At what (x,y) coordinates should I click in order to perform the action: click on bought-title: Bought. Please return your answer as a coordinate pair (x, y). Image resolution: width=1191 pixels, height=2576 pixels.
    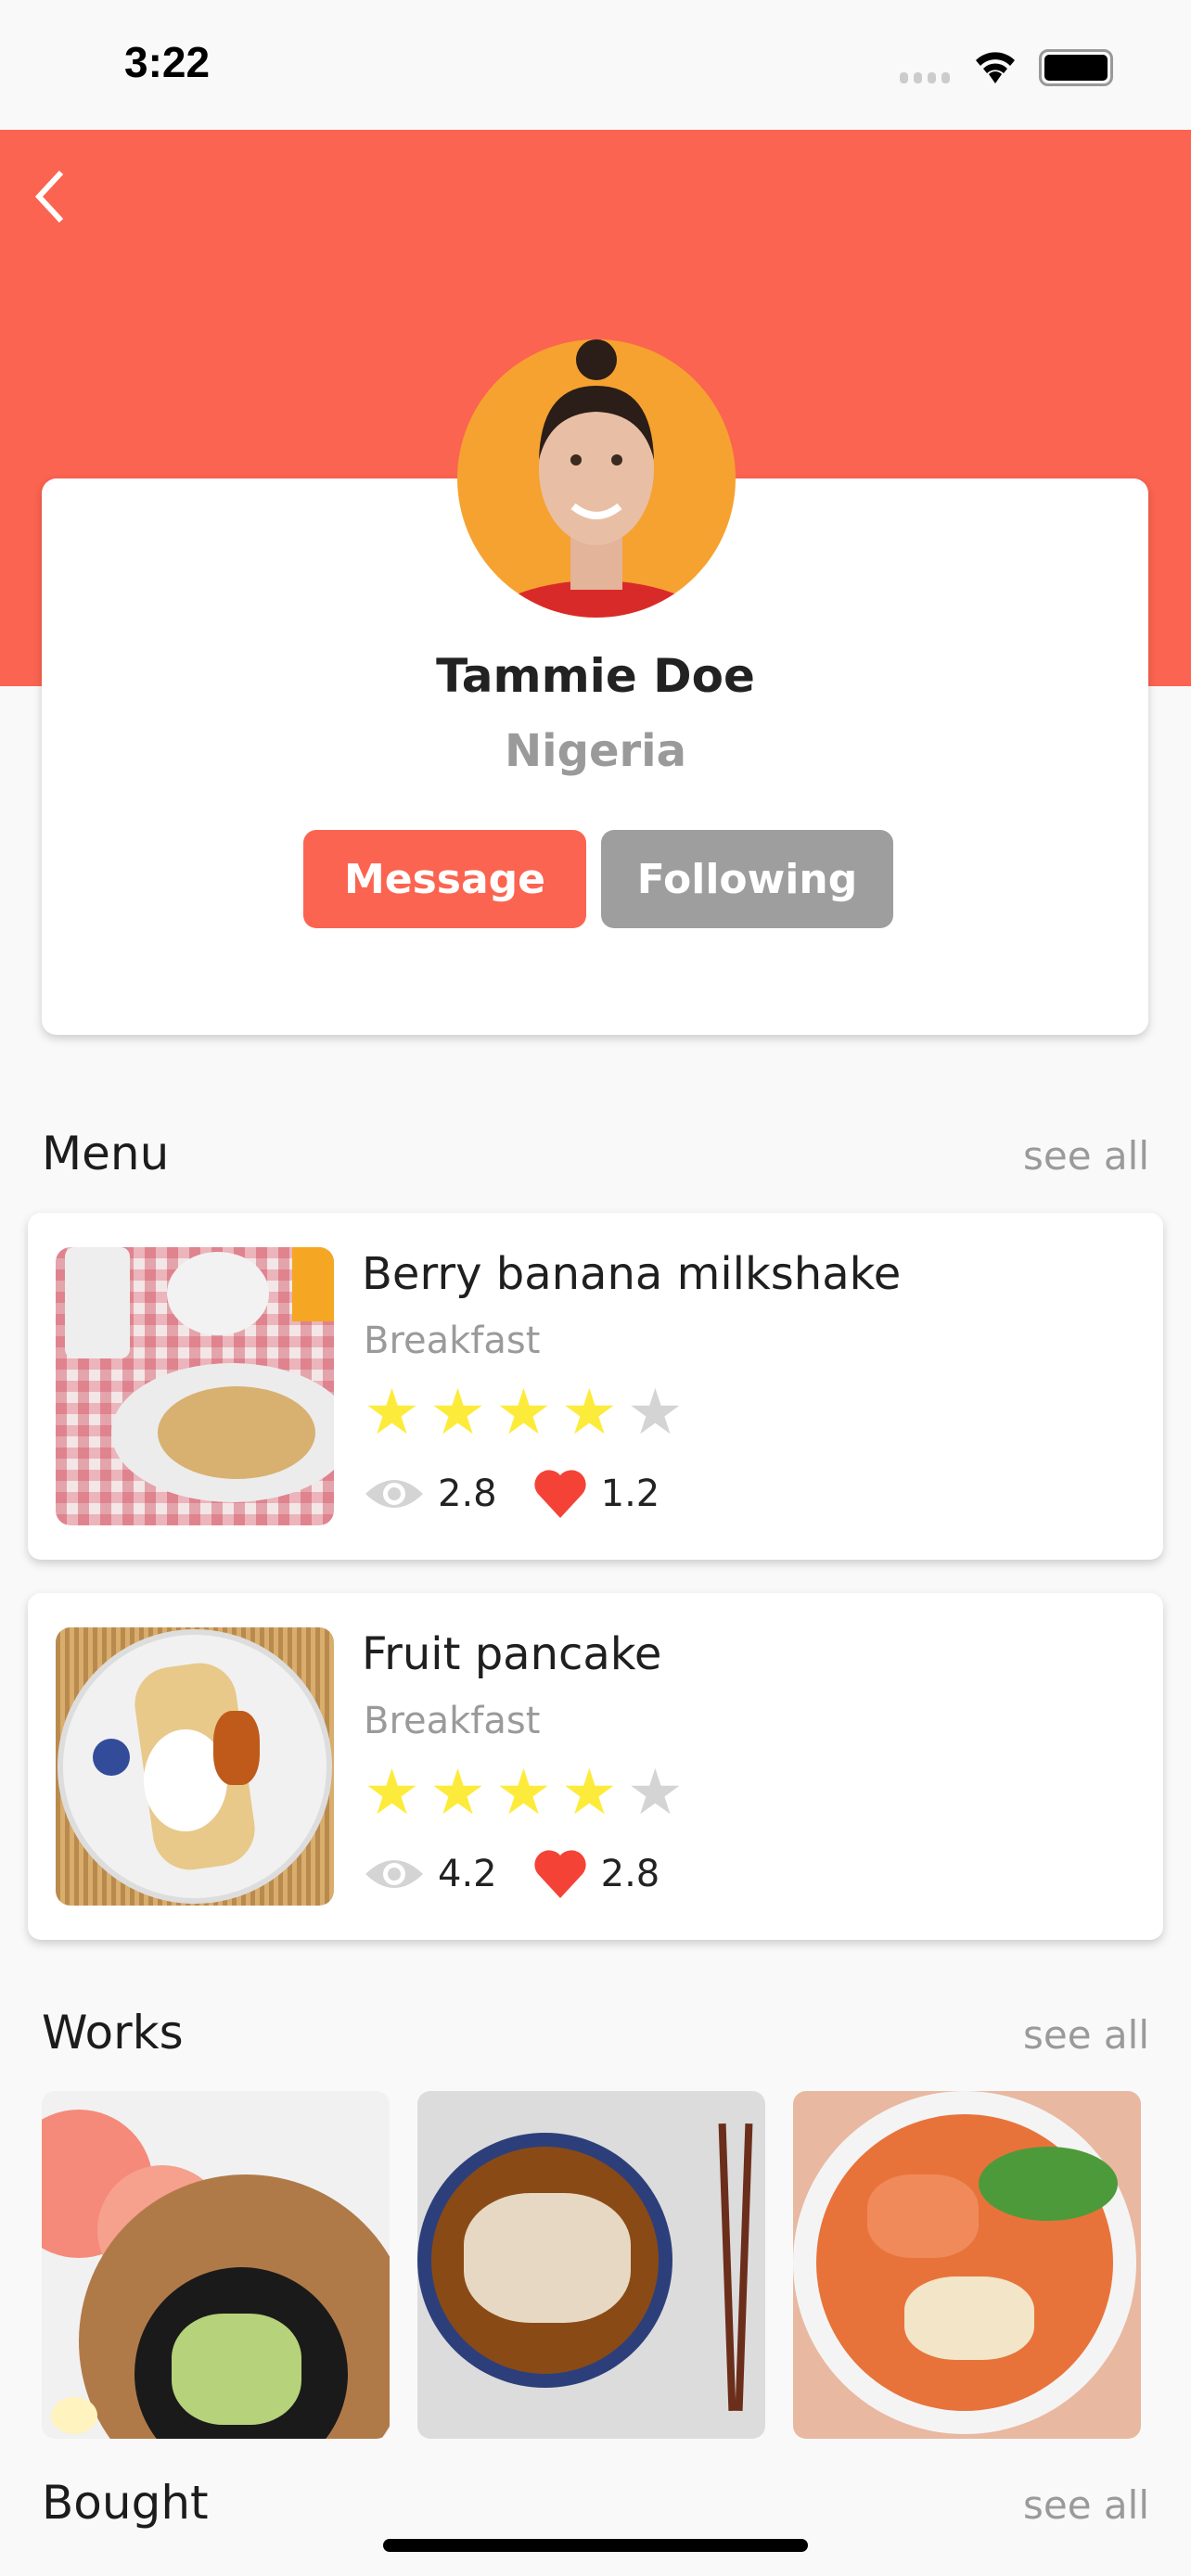
    Looking at the image, I should click on (126, 2503).